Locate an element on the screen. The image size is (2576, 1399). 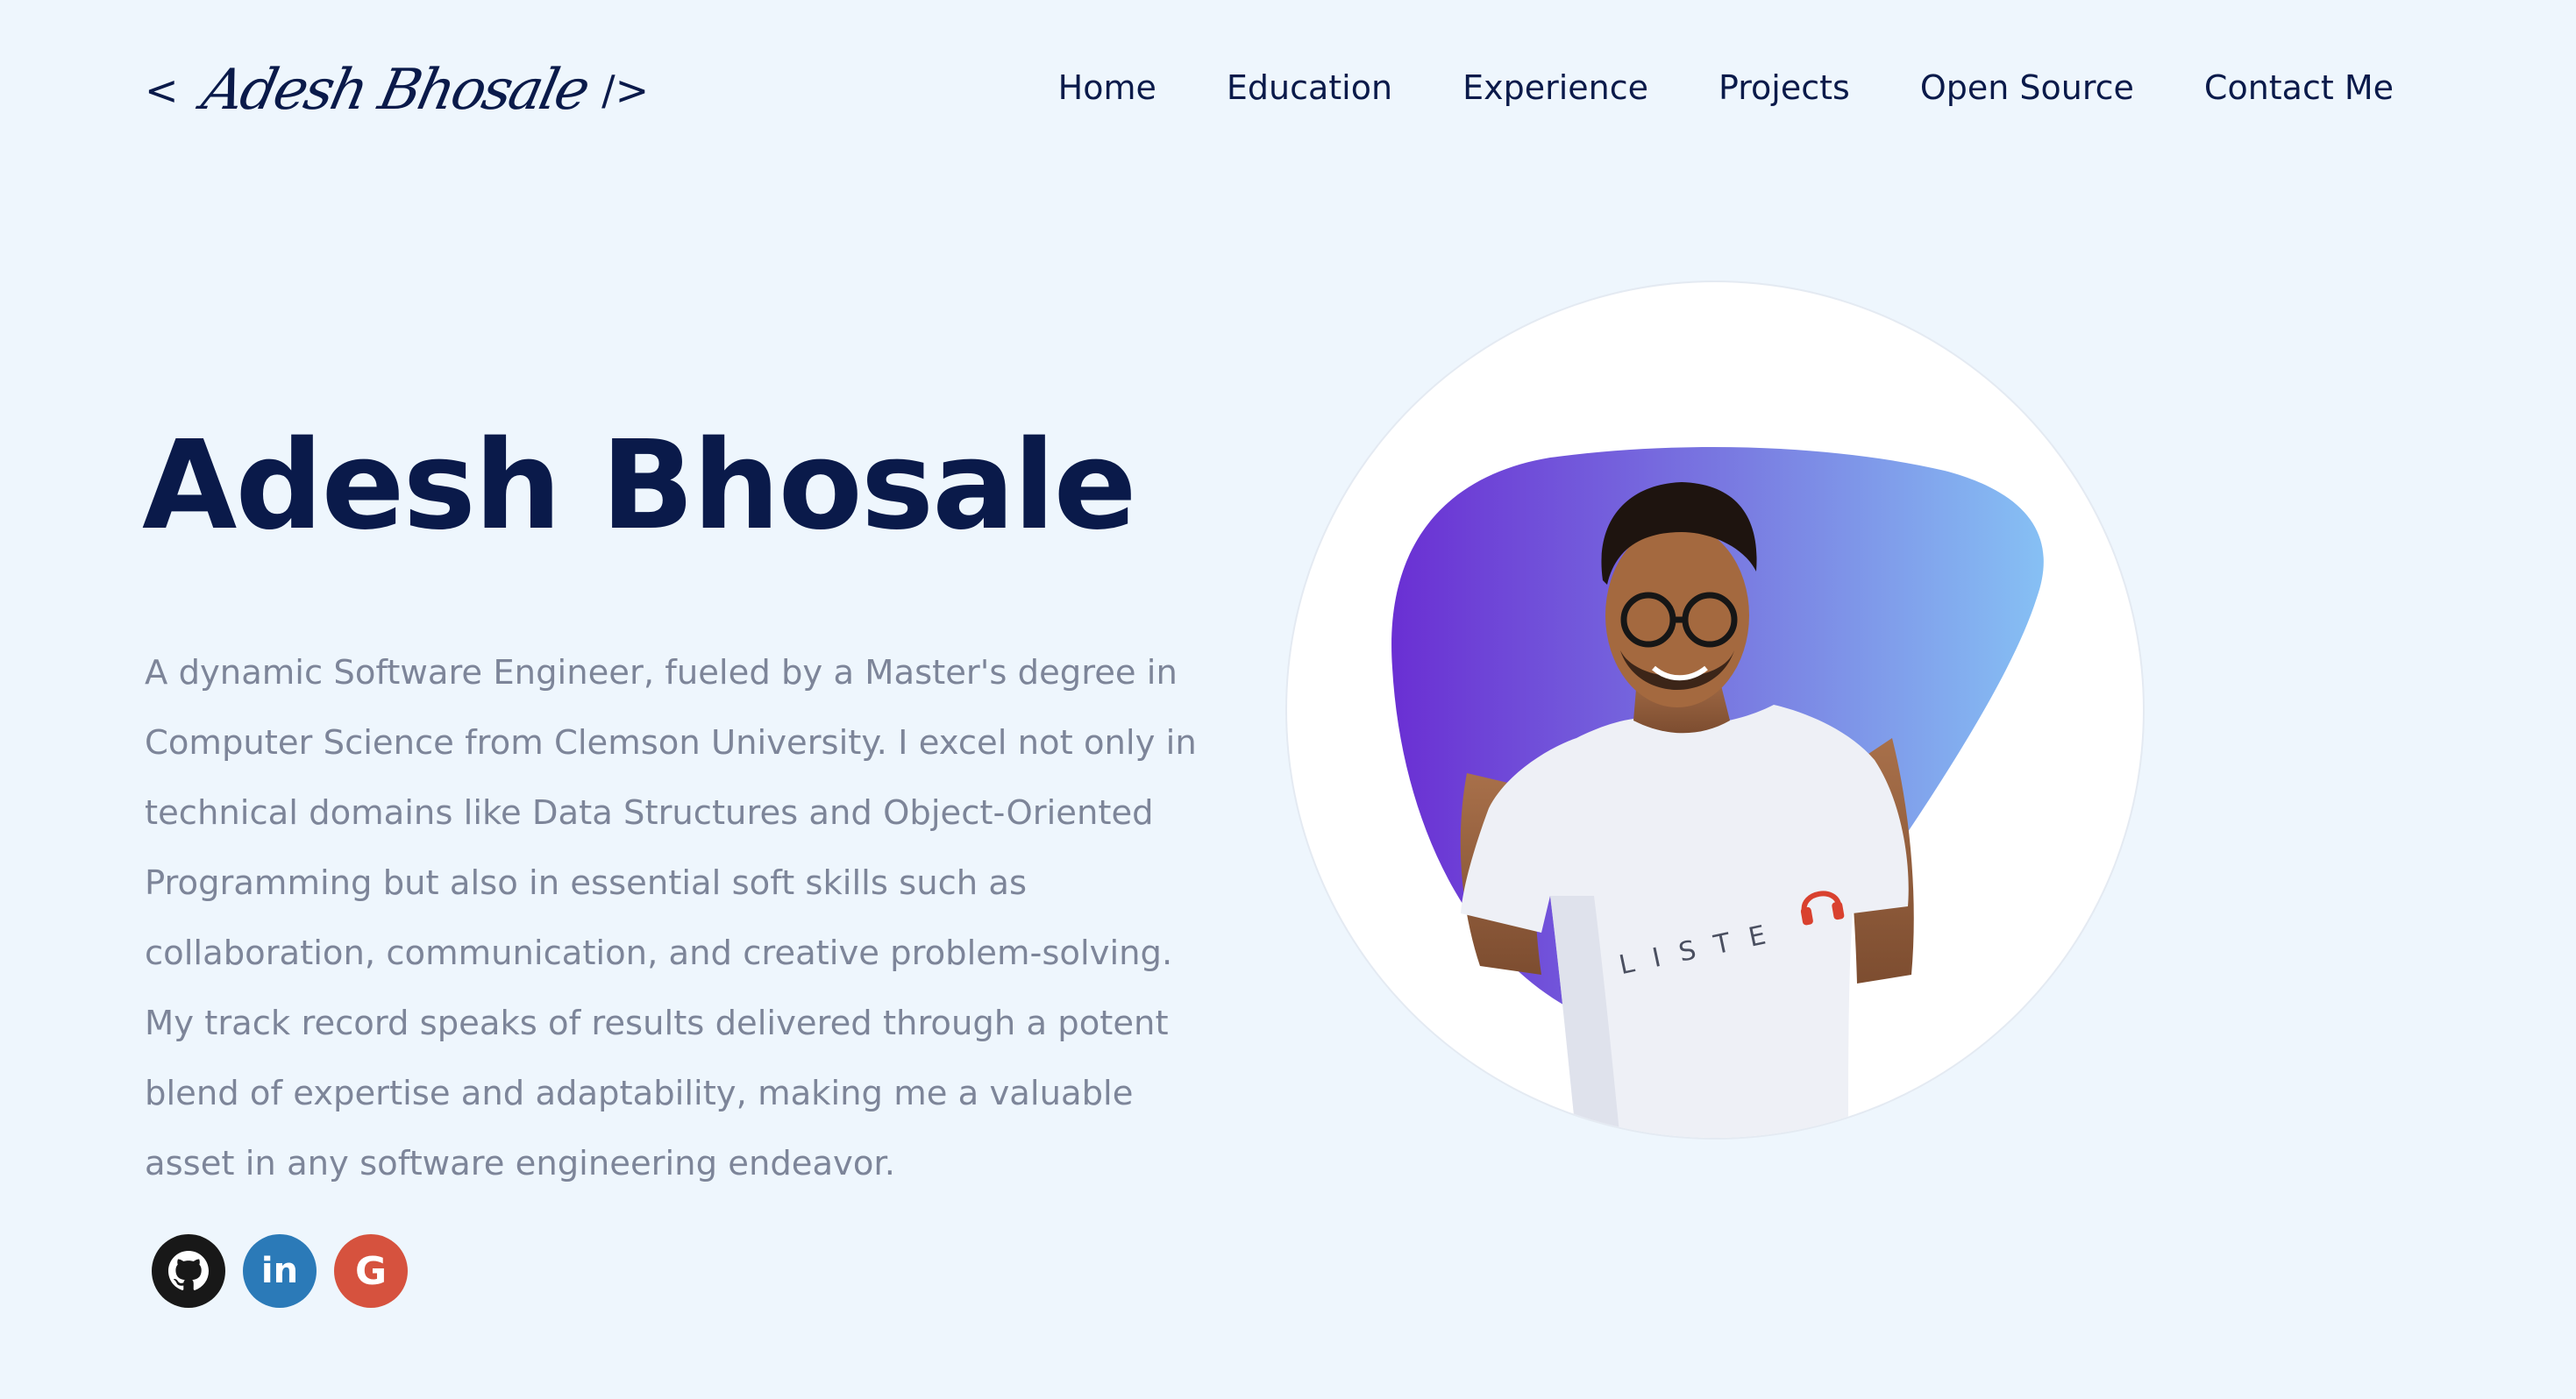
logo-close-bracket: /> is located at coordinates (625, 90).